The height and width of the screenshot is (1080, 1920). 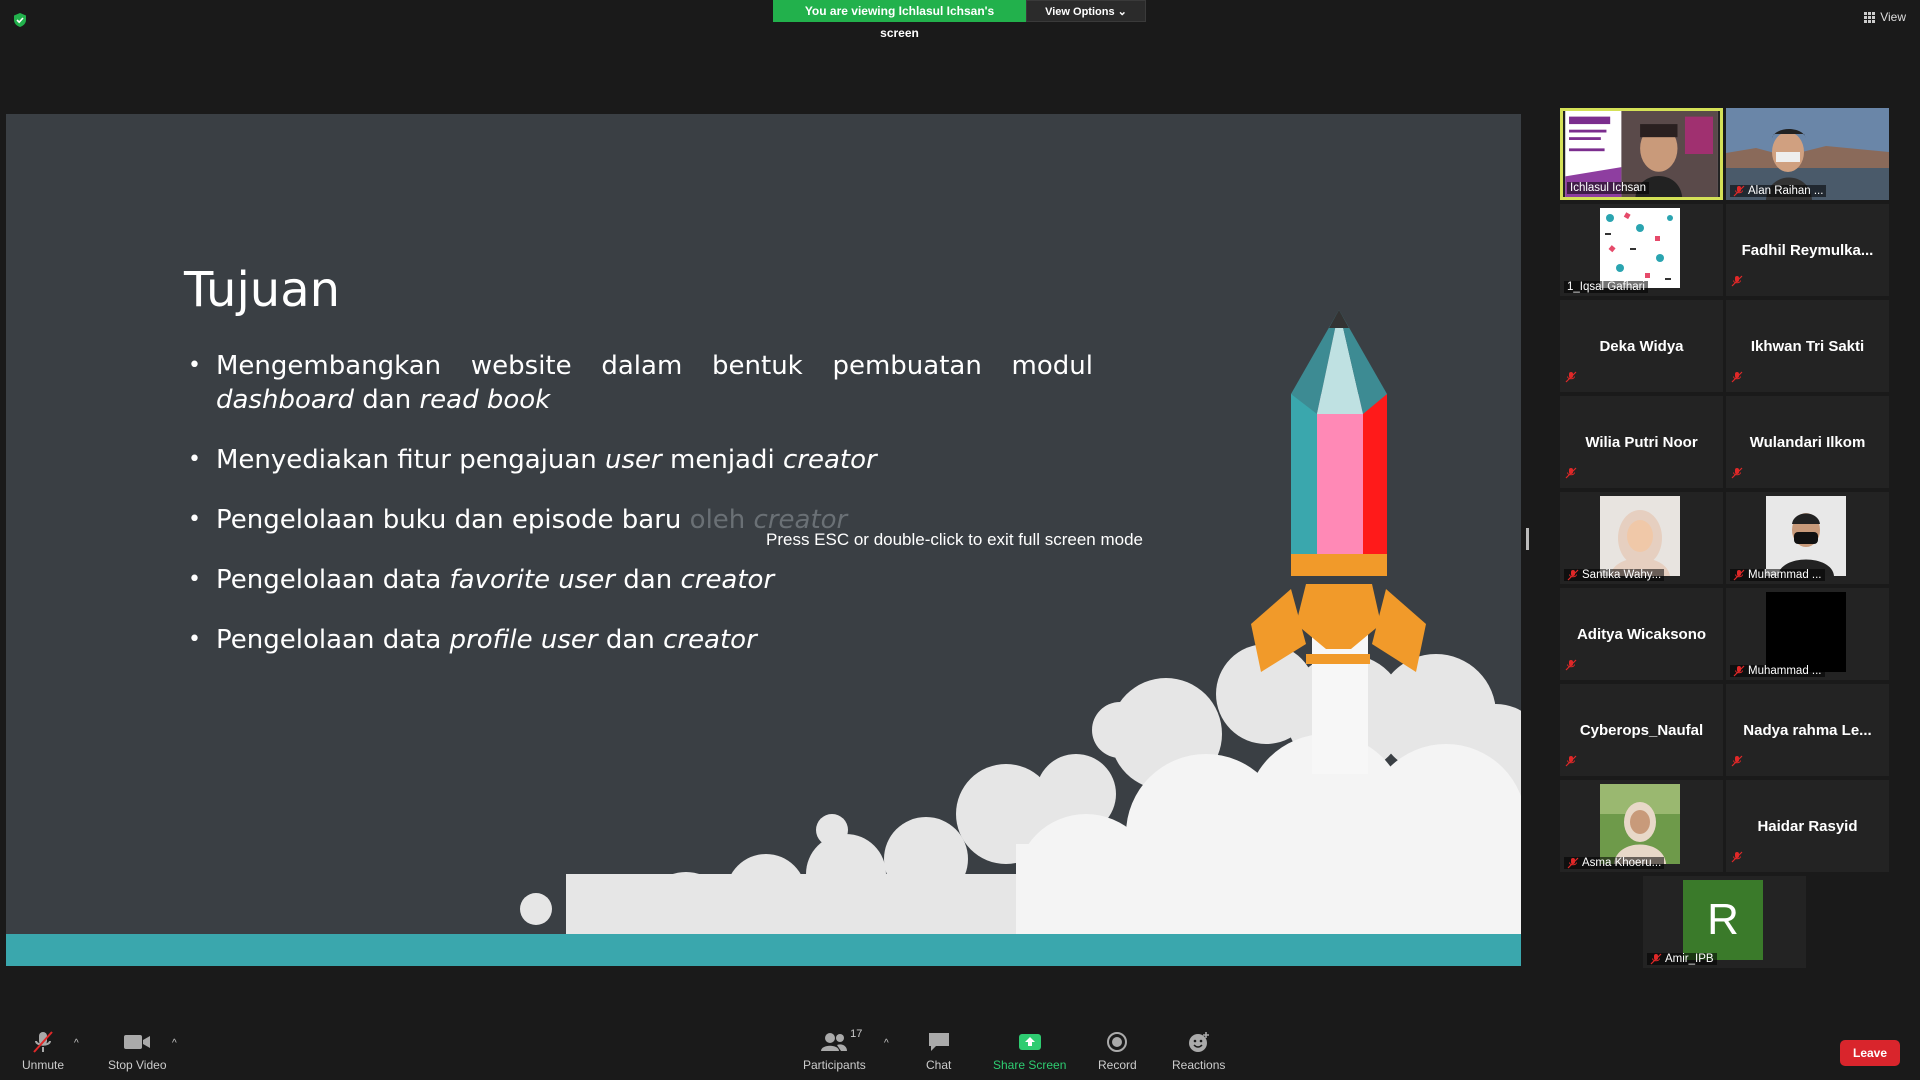 What do you see at coordinates (1527, 539) in the screenshot?
I see `split-view-handle` at bounding box center [1527, 539].